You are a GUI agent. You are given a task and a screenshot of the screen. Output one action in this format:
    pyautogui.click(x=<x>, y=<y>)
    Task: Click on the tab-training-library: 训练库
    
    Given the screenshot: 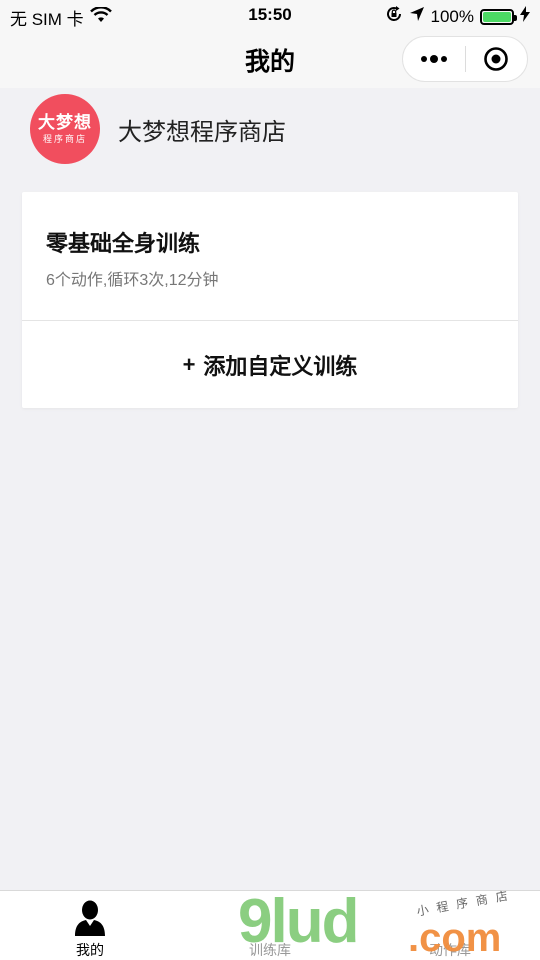 What is the action you would take?
    pyautogui.click(x=270, y=925)
    